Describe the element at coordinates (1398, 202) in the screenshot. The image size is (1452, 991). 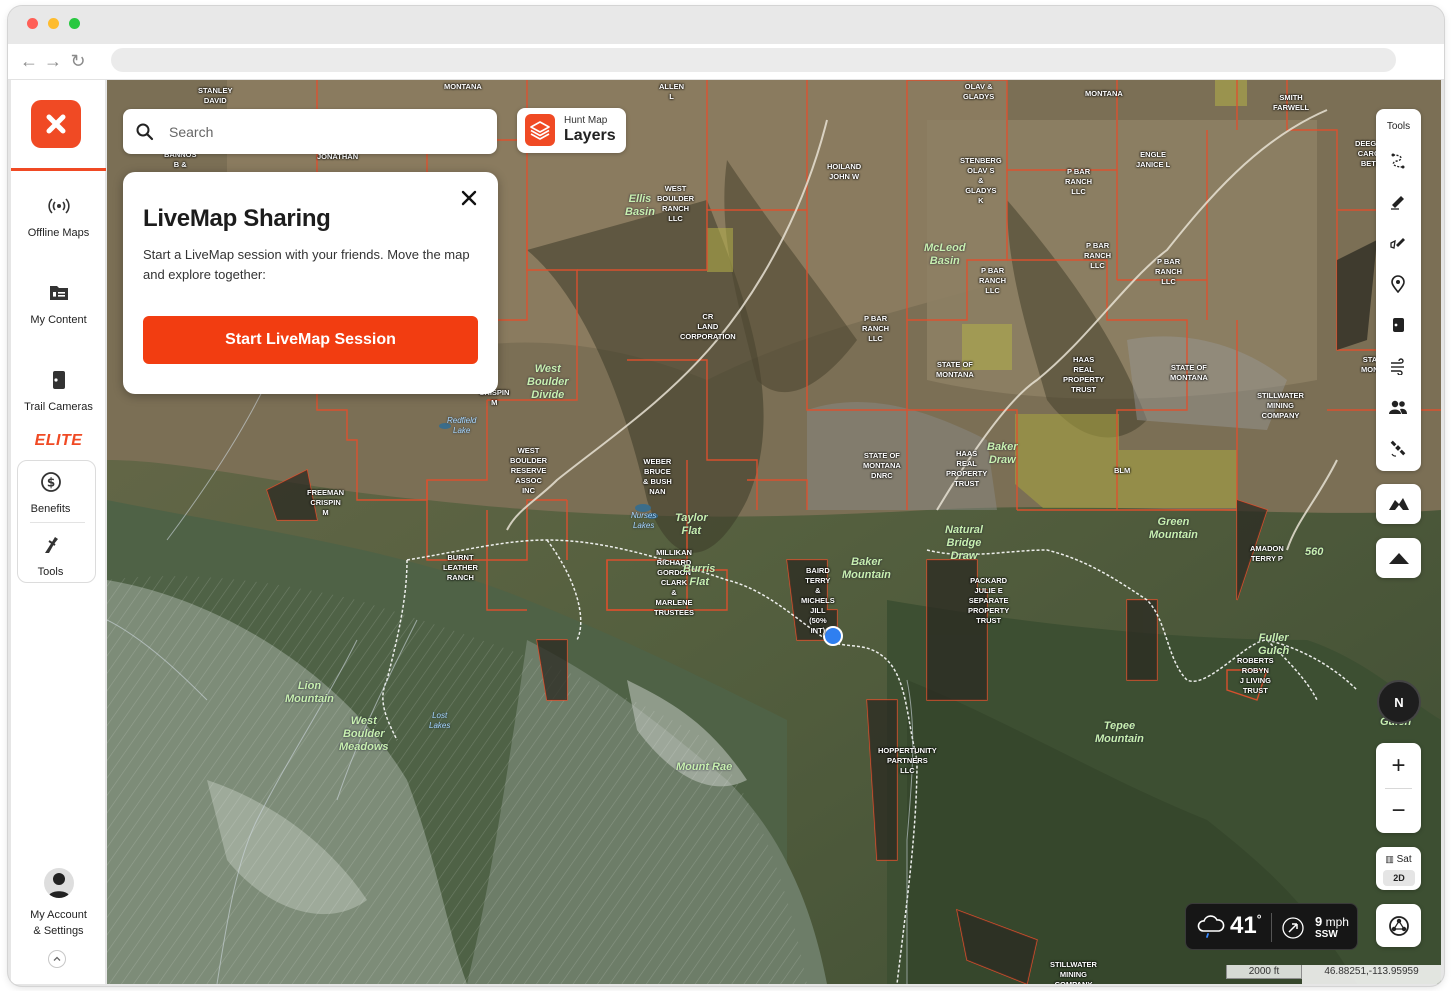
I see `line-draw-icon` at that location.